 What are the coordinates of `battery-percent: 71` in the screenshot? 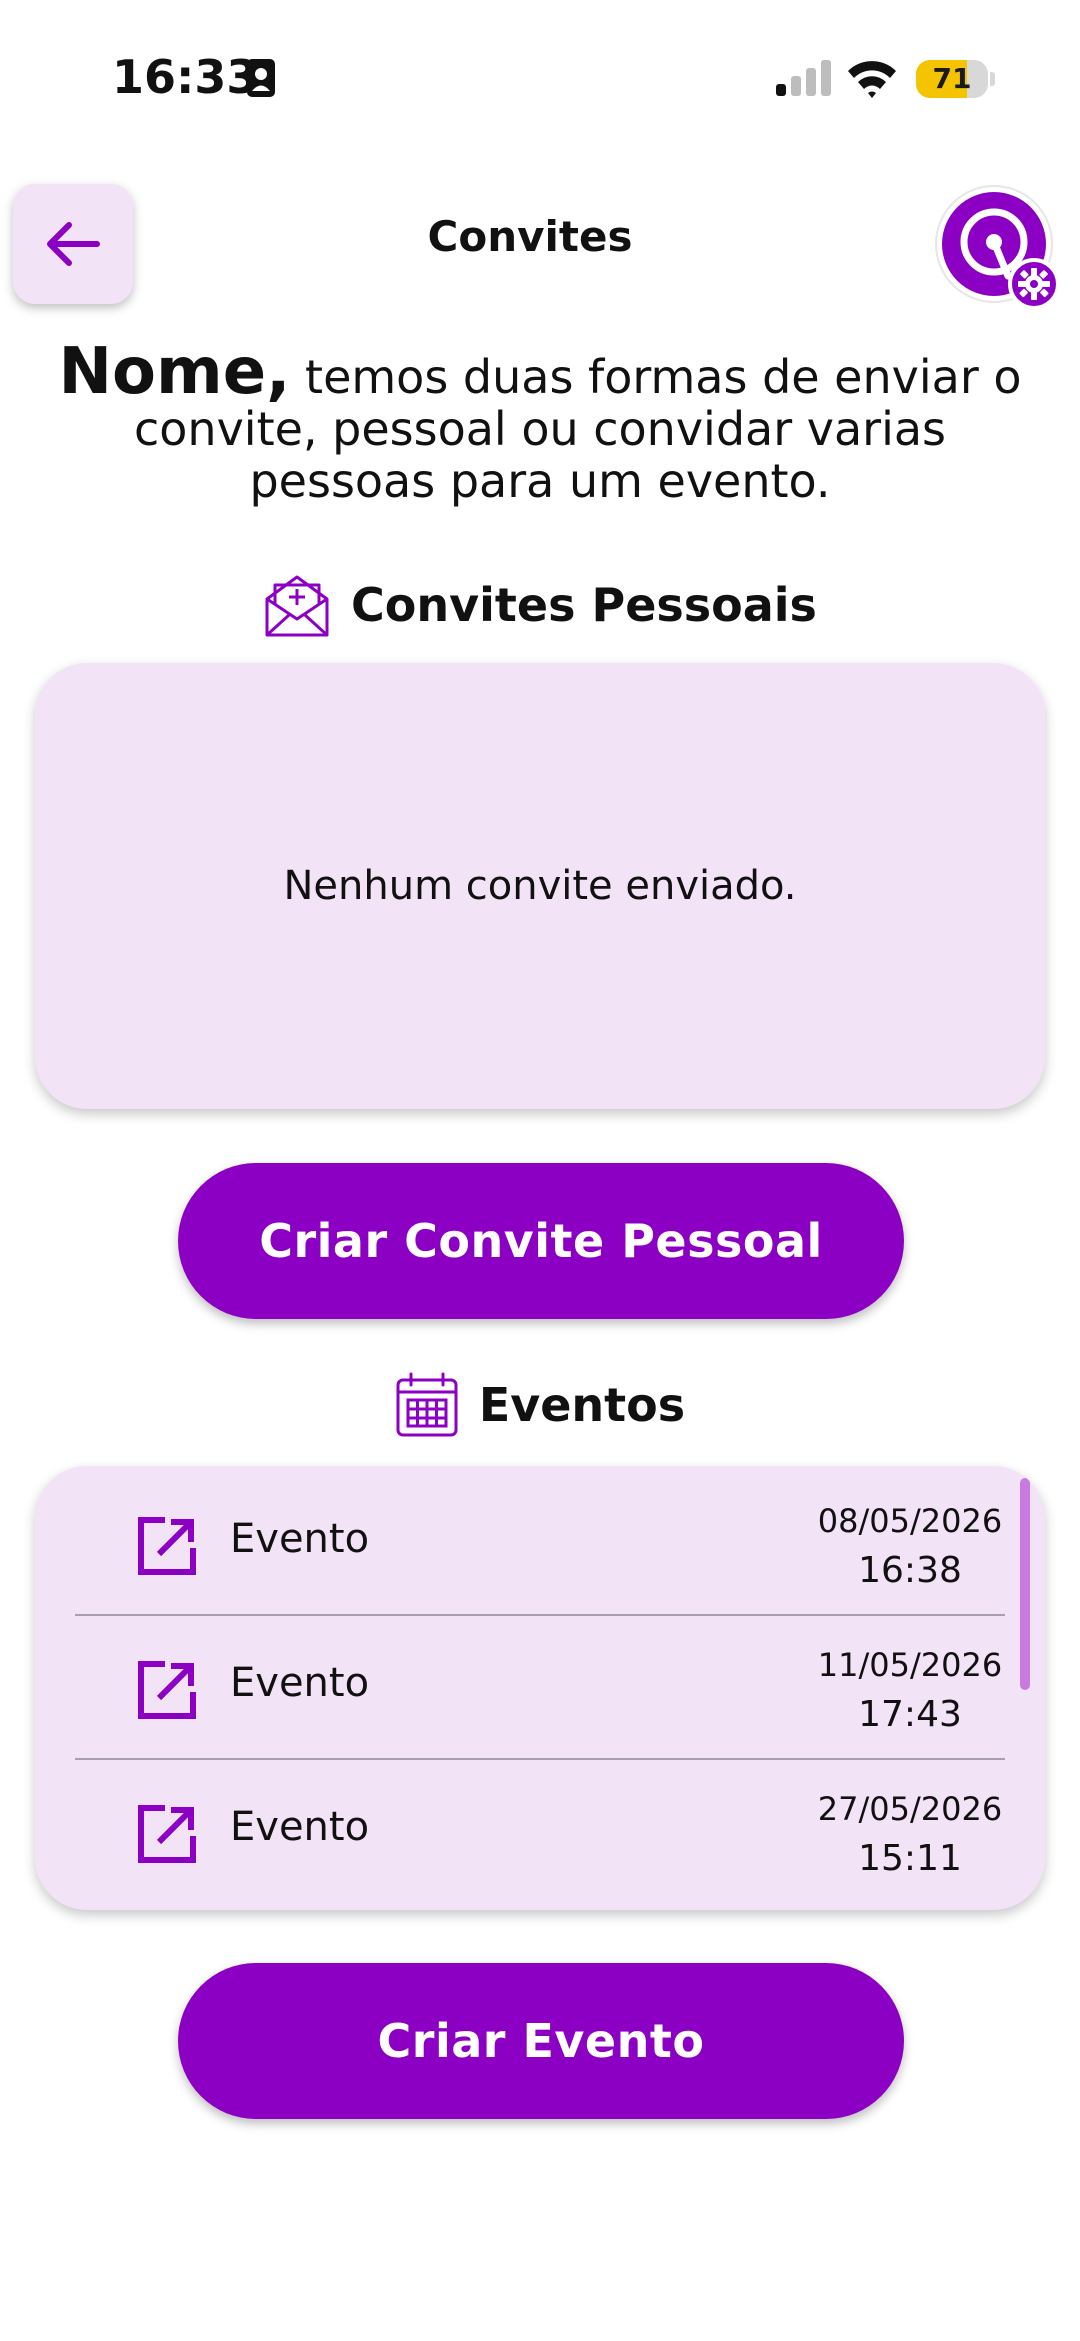 It's located at (952, 78).